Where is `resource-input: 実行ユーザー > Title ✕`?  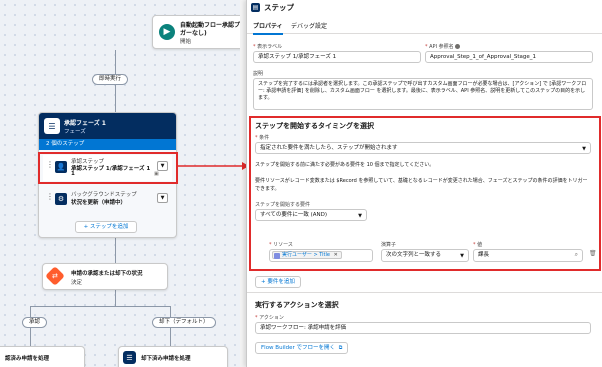 resource-input: 実行ユーザー > Title ✕ is located at coordinates (321, 255).